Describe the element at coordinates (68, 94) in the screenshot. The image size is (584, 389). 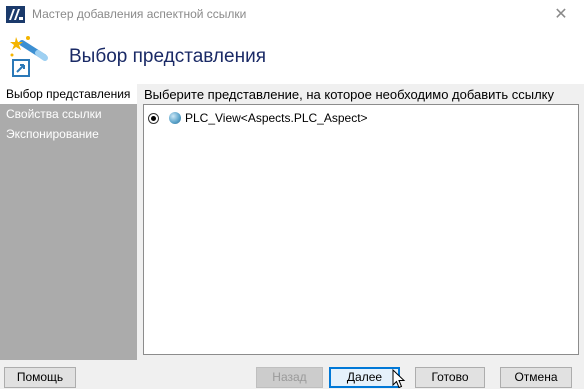
I see `sidebar-item-view-selection: Выбор представления` at that location.